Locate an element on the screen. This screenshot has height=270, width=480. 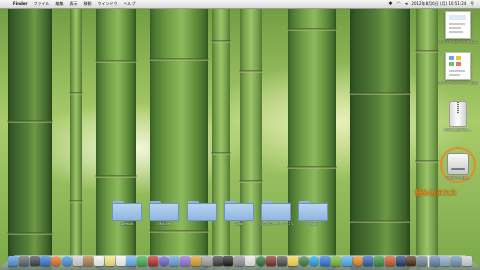
terminal-icon is located at coordinates (228, 261).